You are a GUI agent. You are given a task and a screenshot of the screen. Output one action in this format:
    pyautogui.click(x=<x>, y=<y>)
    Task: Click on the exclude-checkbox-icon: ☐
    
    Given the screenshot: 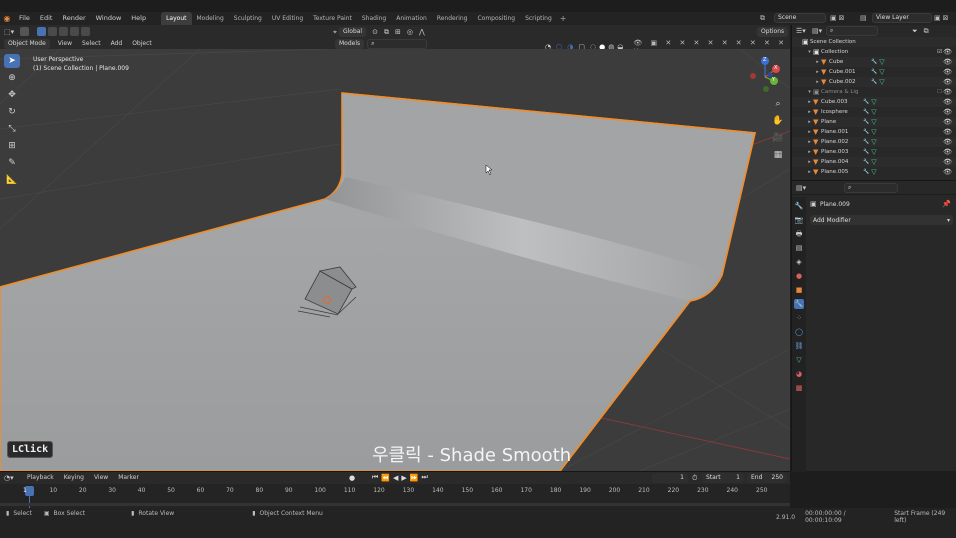 What is the action you would take?
    pyautogui.click(x=939, y=92)
    